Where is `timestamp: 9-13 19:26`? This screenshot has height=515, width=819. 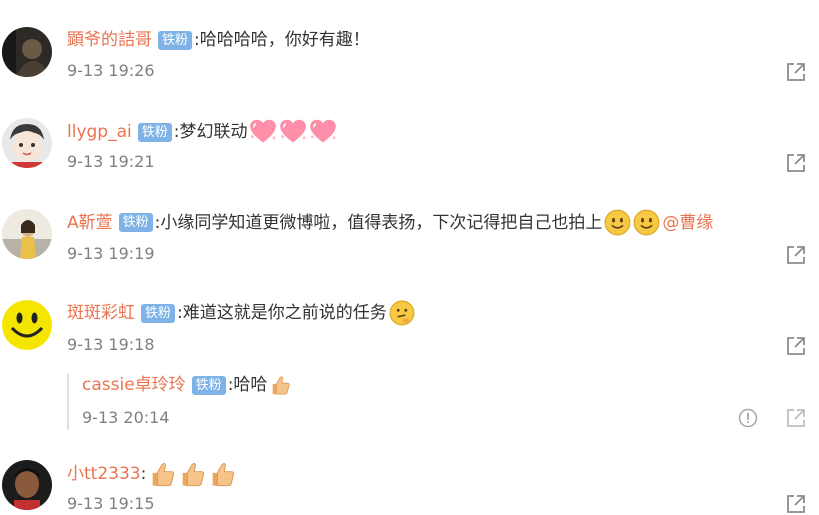
timestamp: 9-13 19:26 is located at coordinates (111, 70).